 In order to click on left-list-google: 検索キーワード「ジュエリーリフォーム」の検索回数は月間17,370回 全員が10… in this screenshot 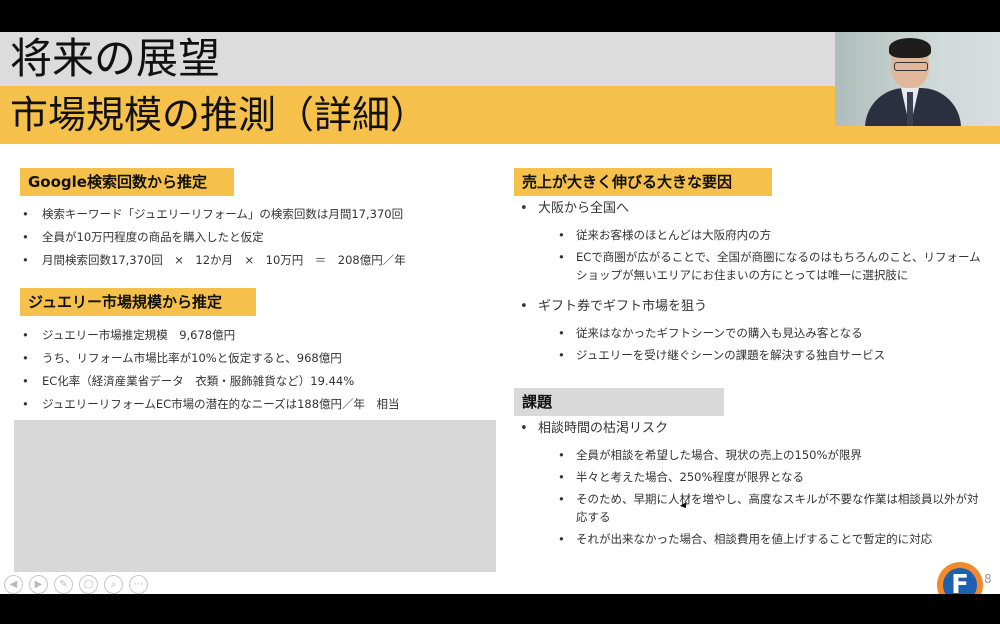, I will do `click(256, 237)`.